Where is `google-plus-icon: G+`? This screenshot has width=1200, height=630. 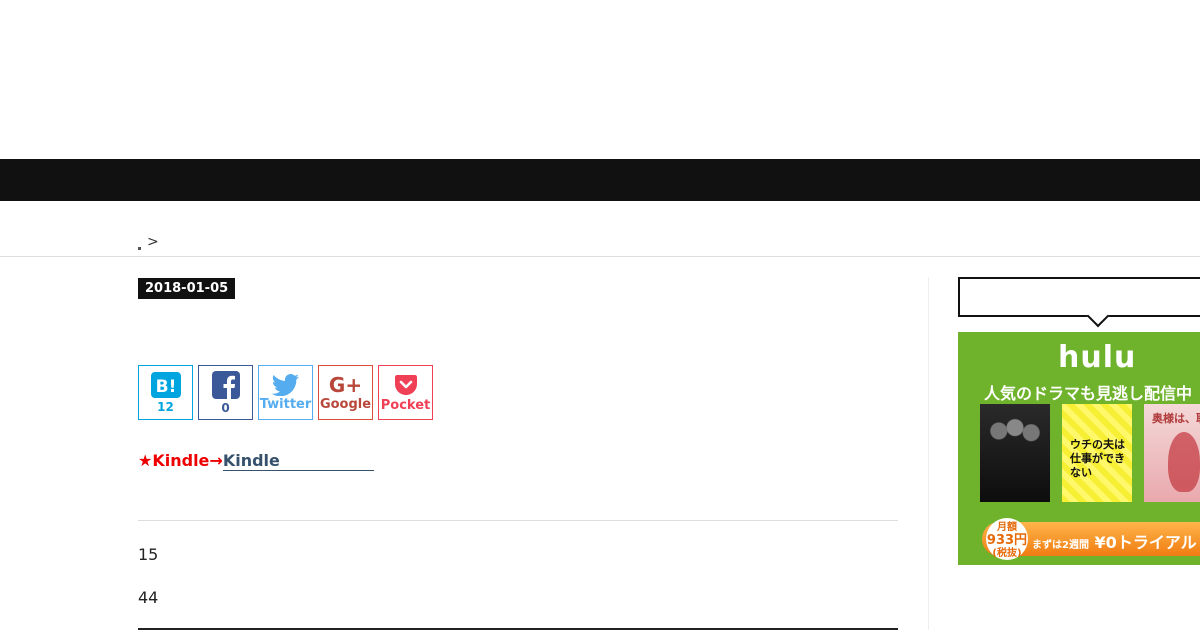 google-plus-icon: G+ is located at coordinates (345, 384).